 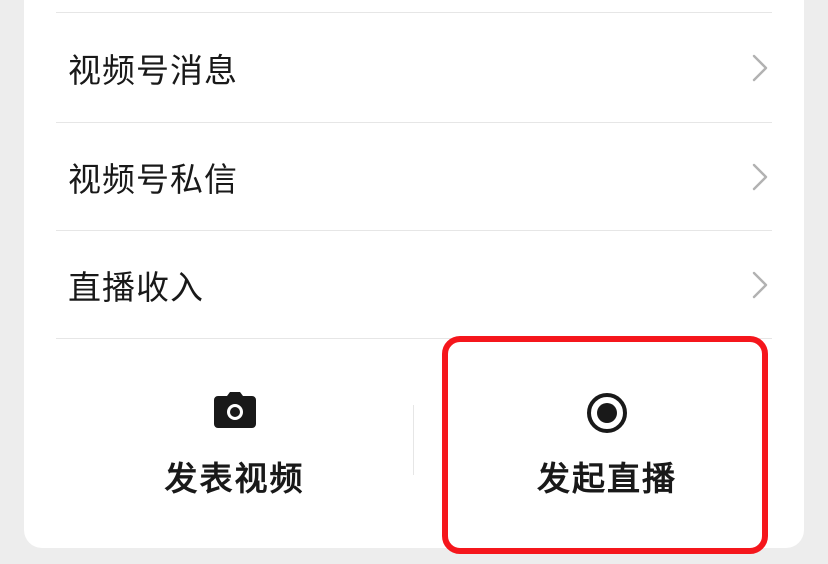 I want to click on menu-item-label: 视频号私信, so click(x=153, y=179).